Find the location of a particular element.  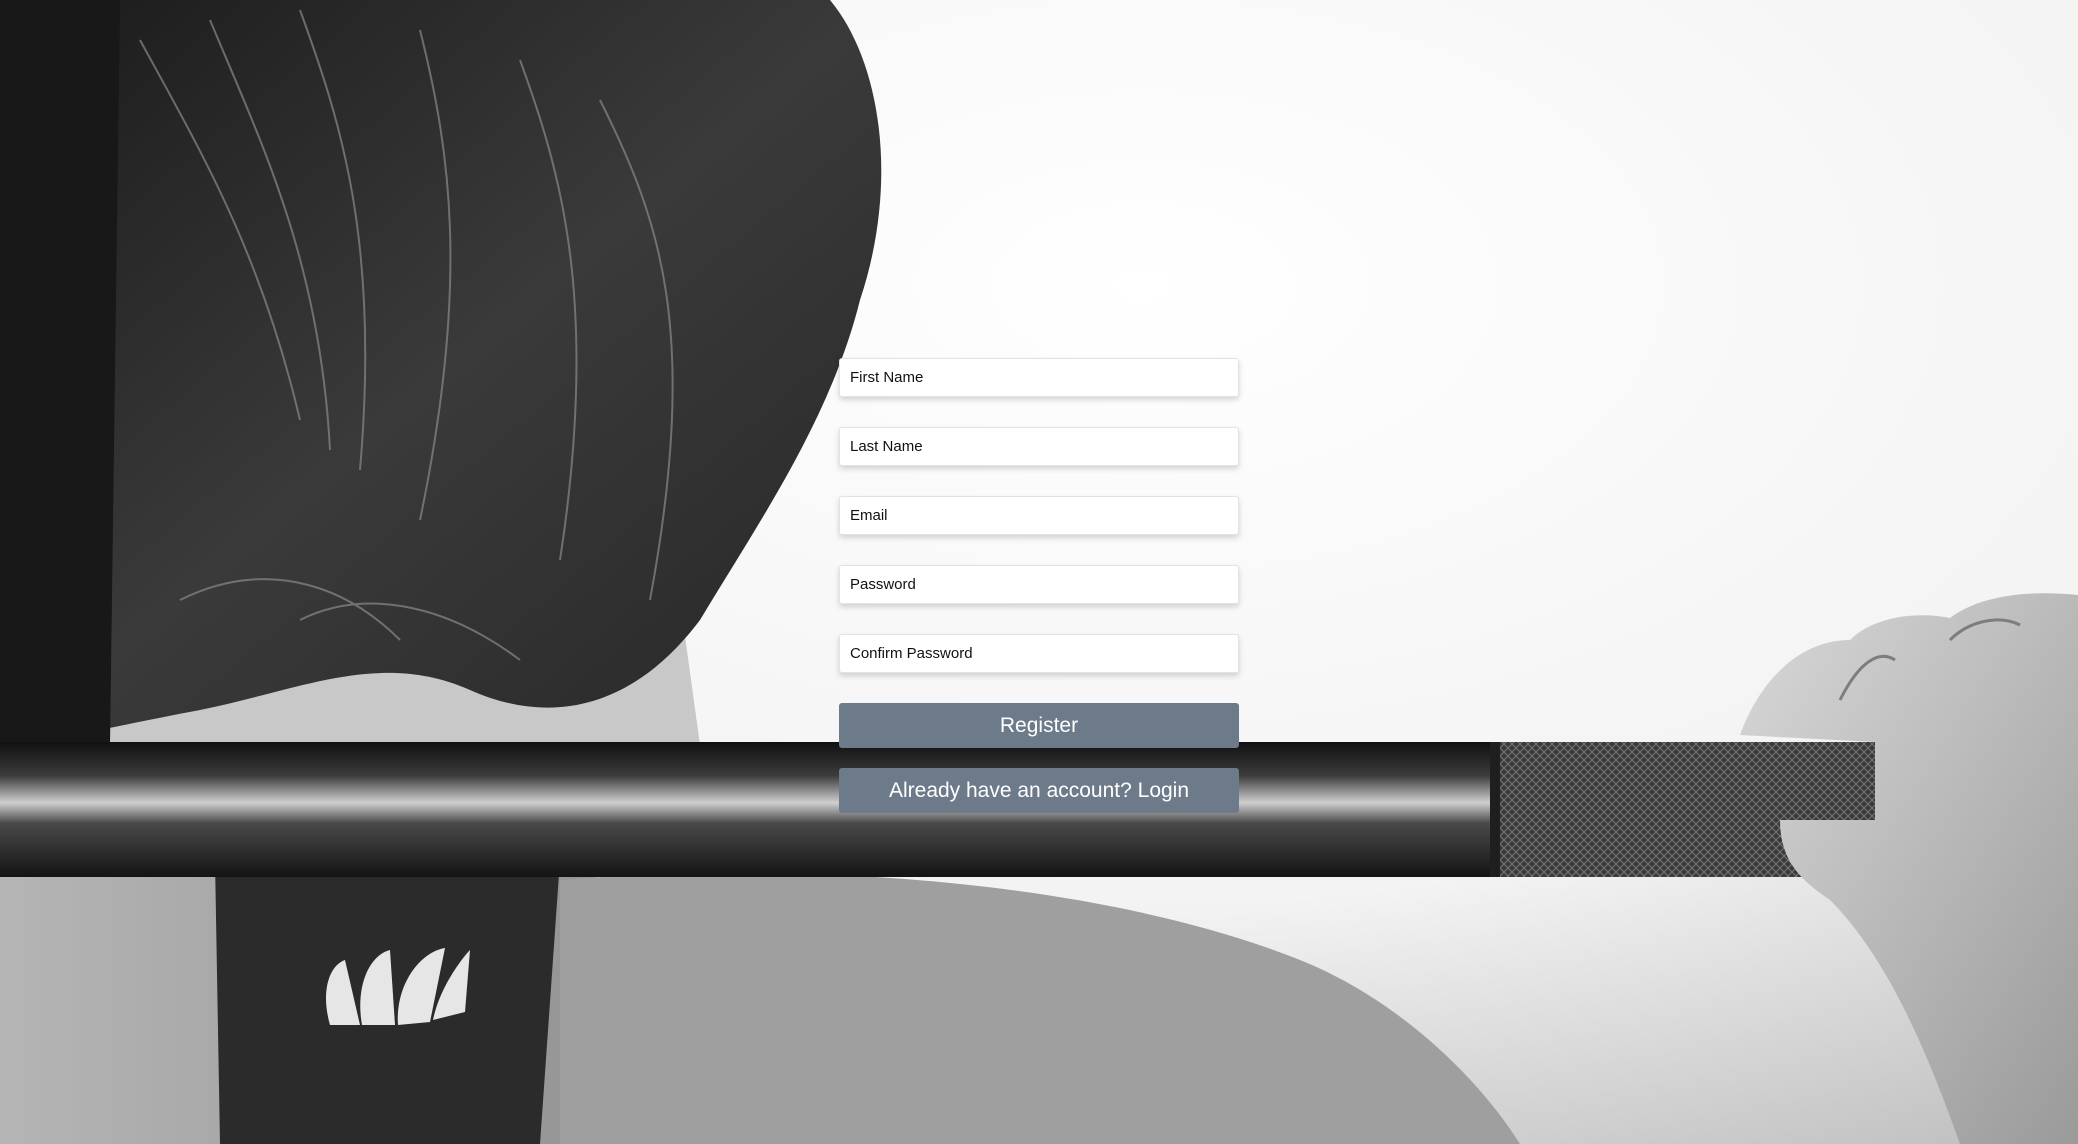

confirm-password-field is located at coordinates (1039, 653).